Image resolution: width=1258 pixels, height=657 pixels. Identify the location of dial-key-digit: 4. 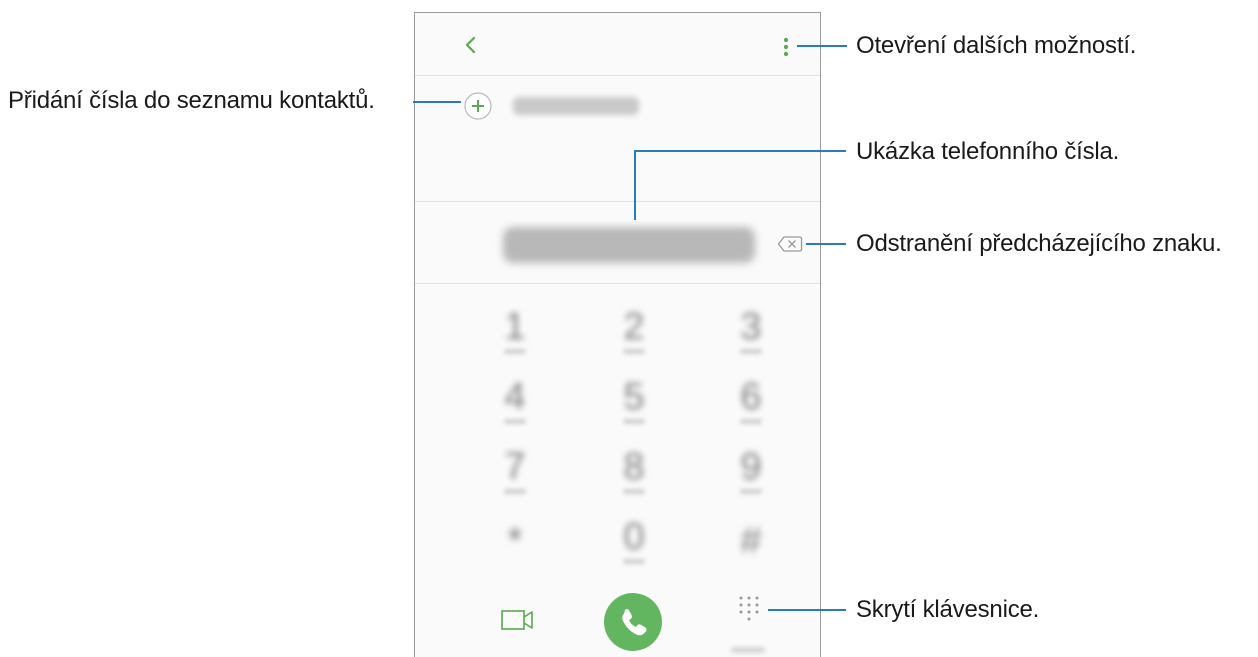
(515, 397).